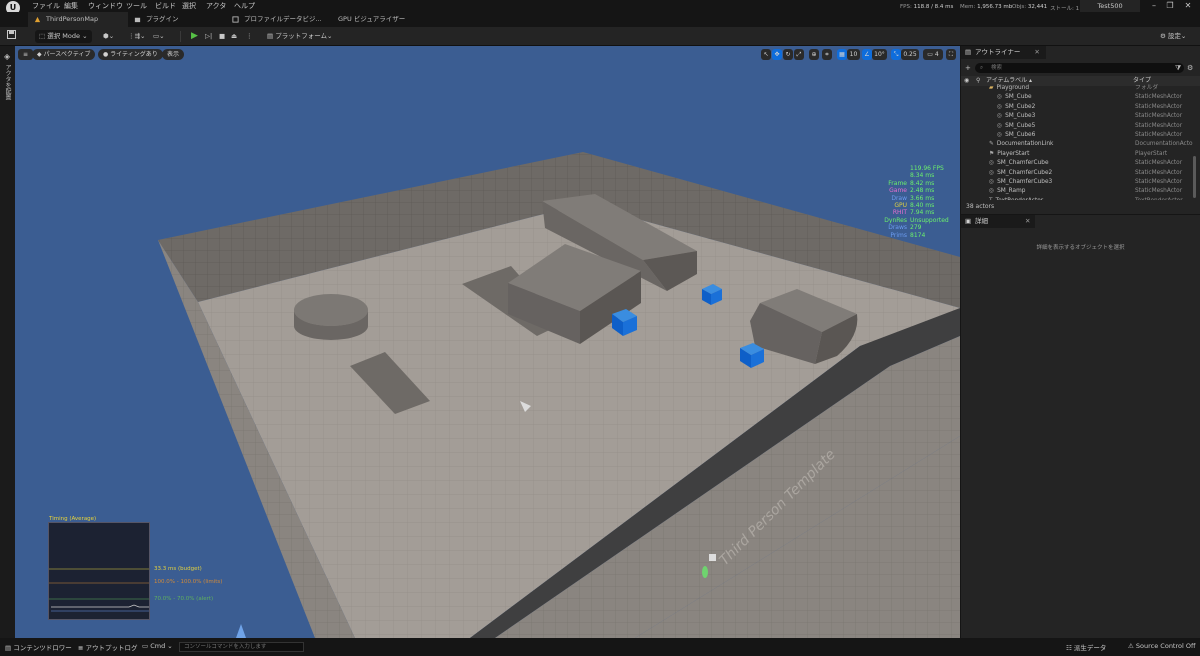  I want to click on minimize-icon: –, so click(1154, 6).